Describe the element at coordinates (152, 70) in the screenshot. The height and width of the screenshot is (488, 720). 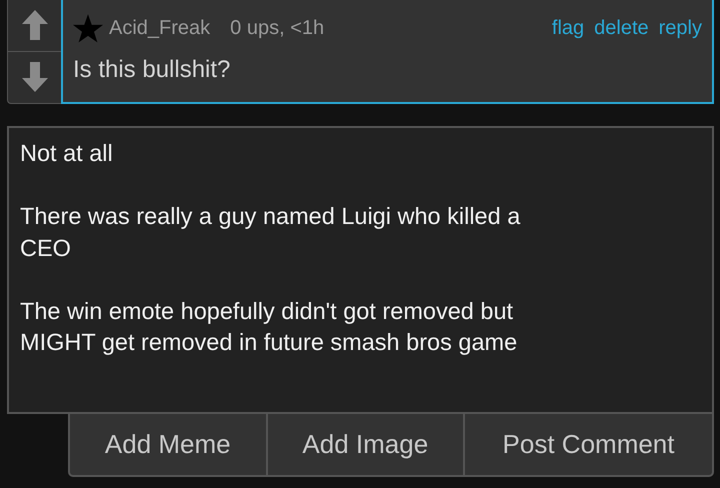
I see `comment-text: Is this bullshit?` at that location.